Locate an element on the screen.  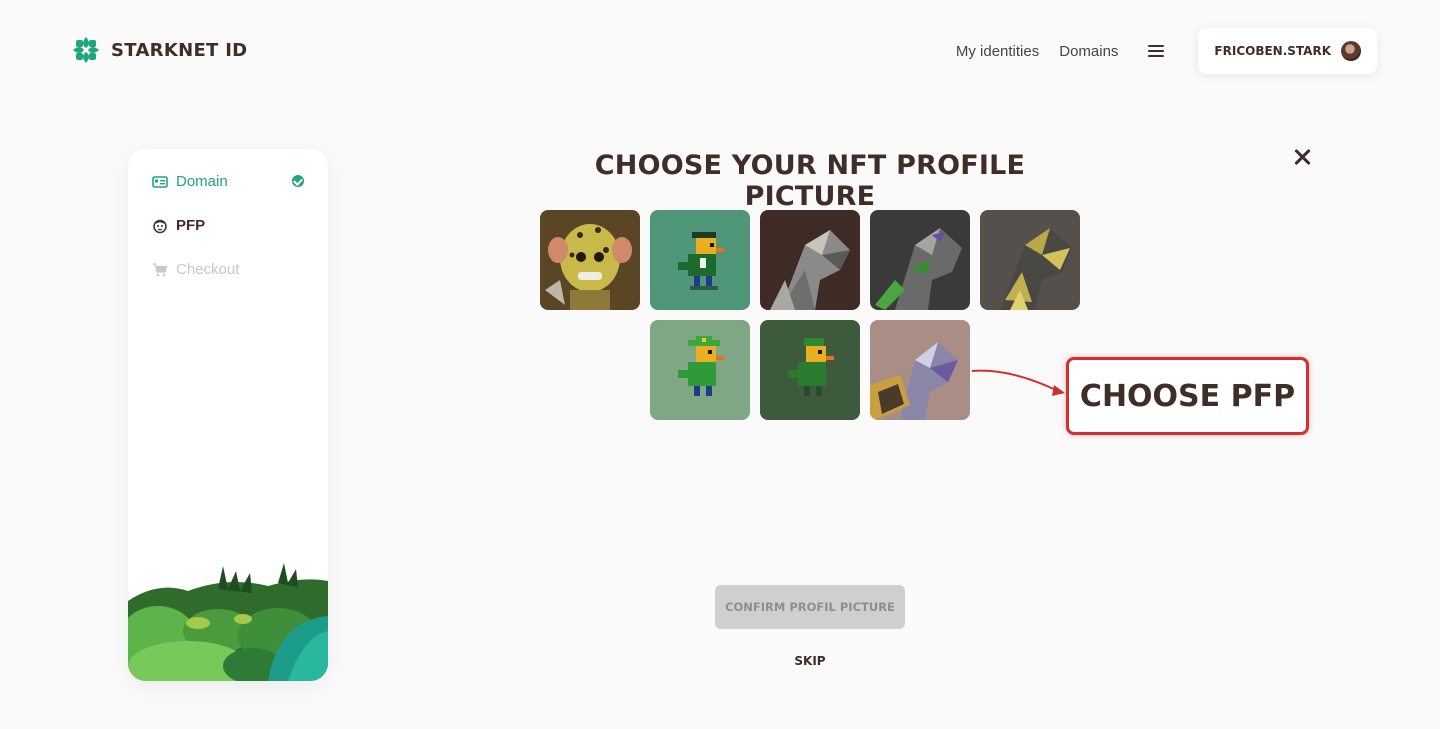
nft-card-duck-black-hat is located at coordinates (700, 260).